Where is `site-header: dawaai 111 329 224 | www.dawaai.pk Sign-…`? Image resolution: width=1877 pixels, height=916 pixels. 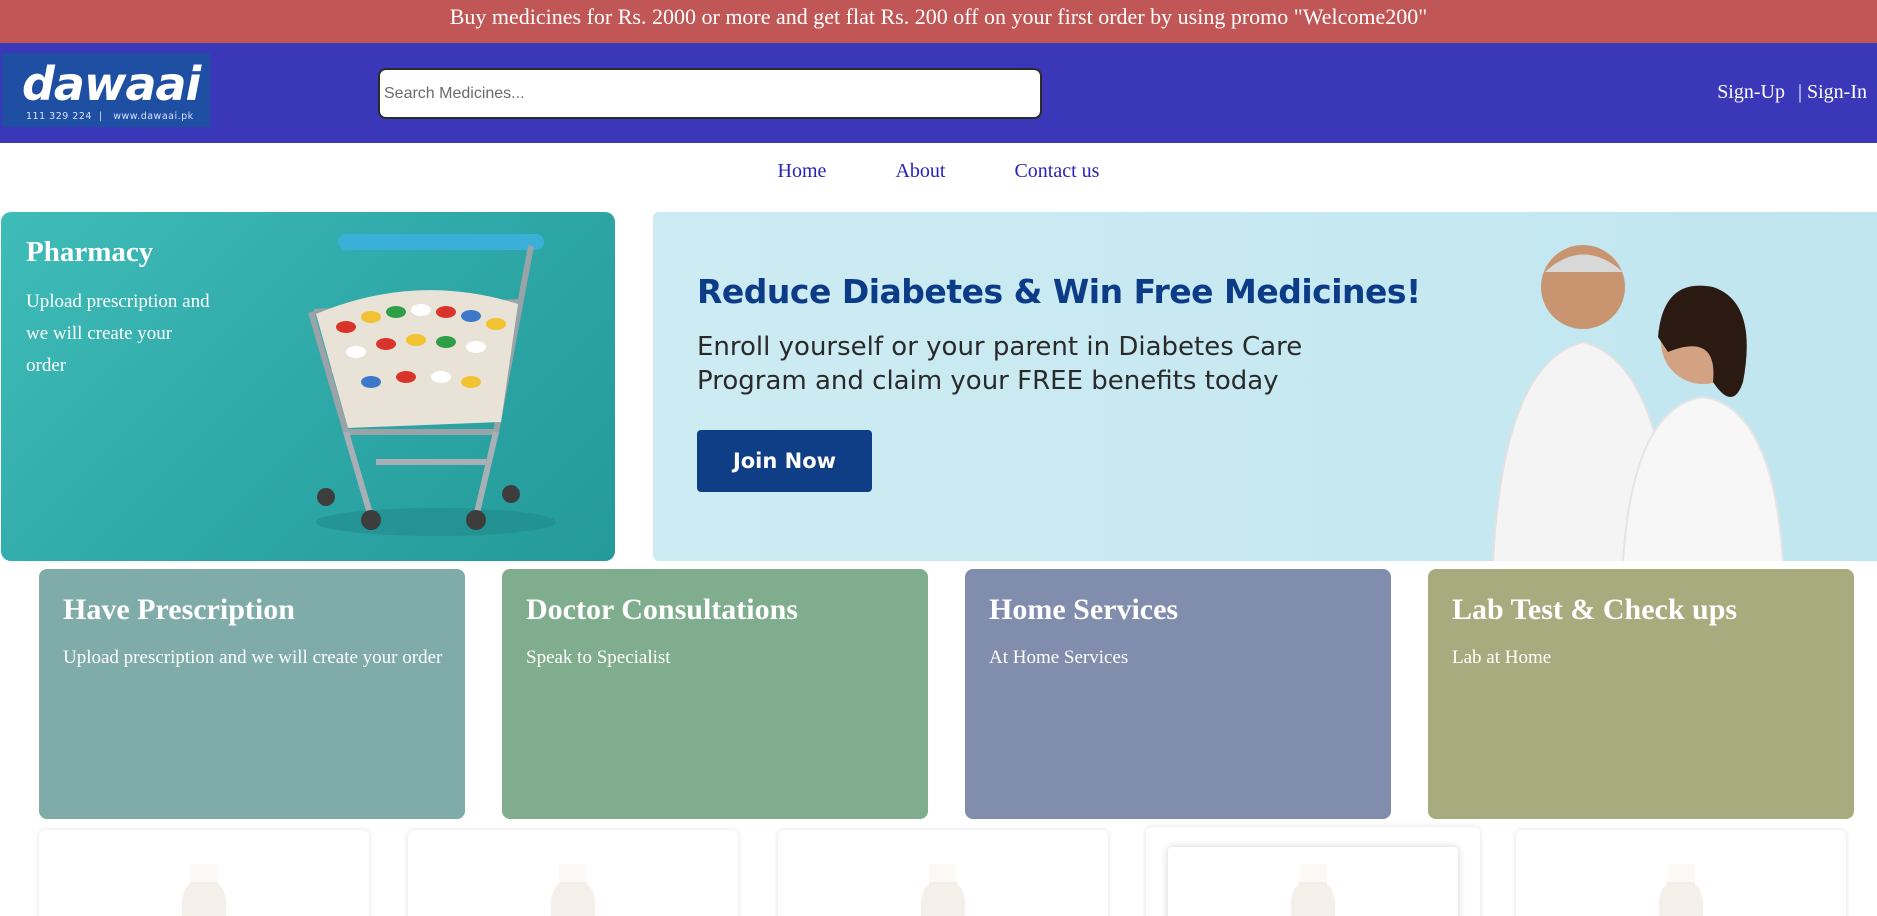
site-header: dawaai 111 329 224 | www.dawaai.pk Sign-… is located at coordinates (938, 93).